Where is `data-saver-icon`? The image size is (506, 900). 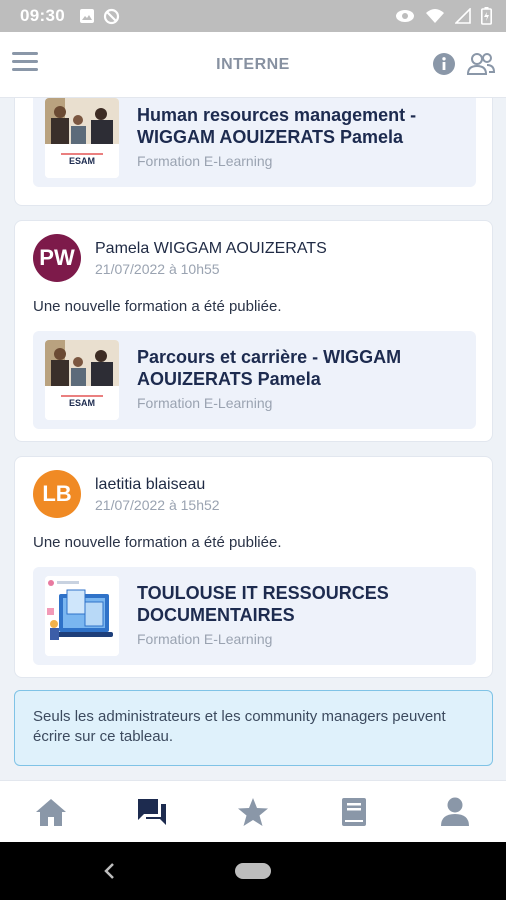
data-saver-icon is located at coordinates (111, 16).